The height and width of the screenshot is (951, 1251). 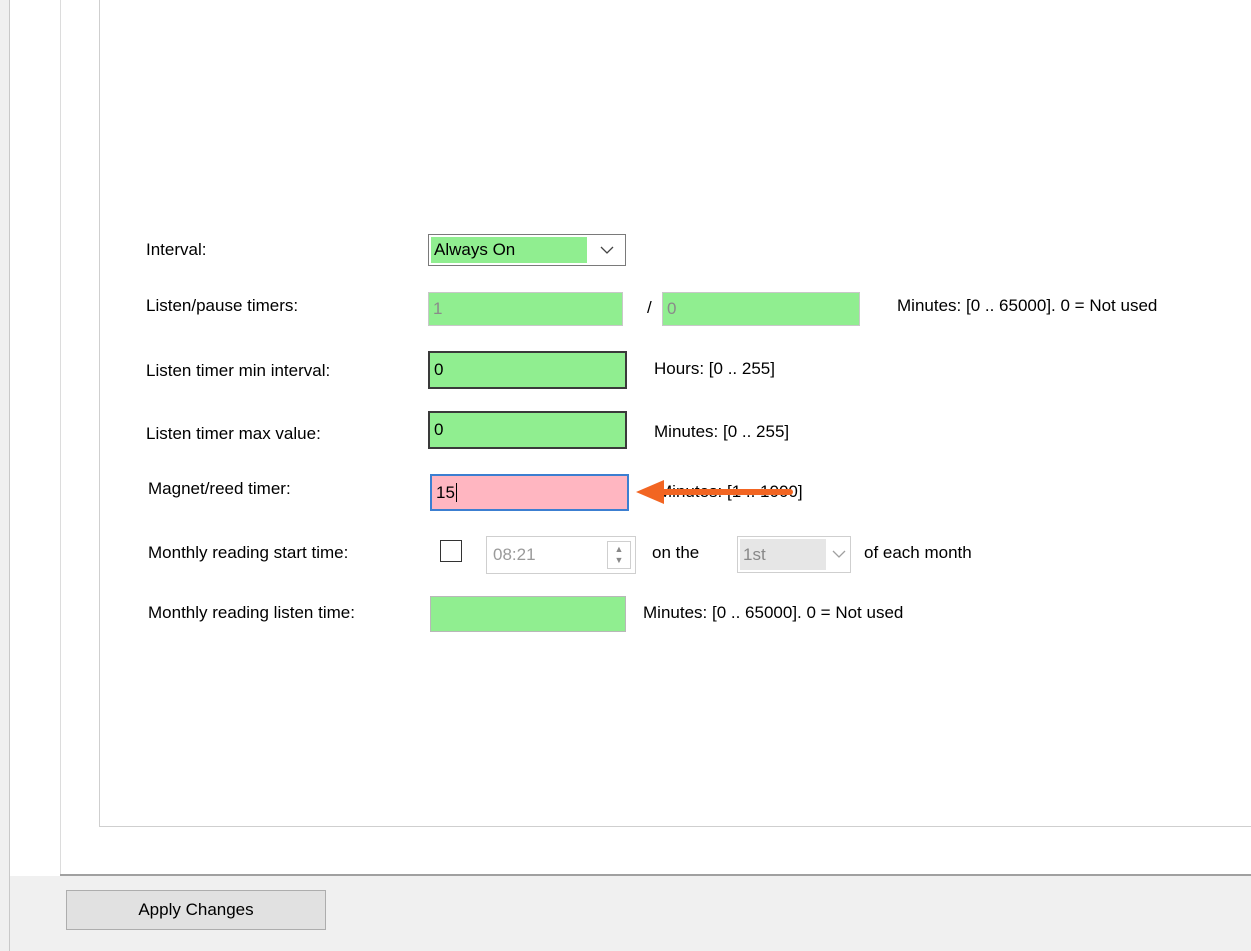 What do you see at coordinates (714, 368) in the screenshot?
I see `listen-min-interval-hint: Hours: [0 .. 255]` at bounding box center [714, 368].